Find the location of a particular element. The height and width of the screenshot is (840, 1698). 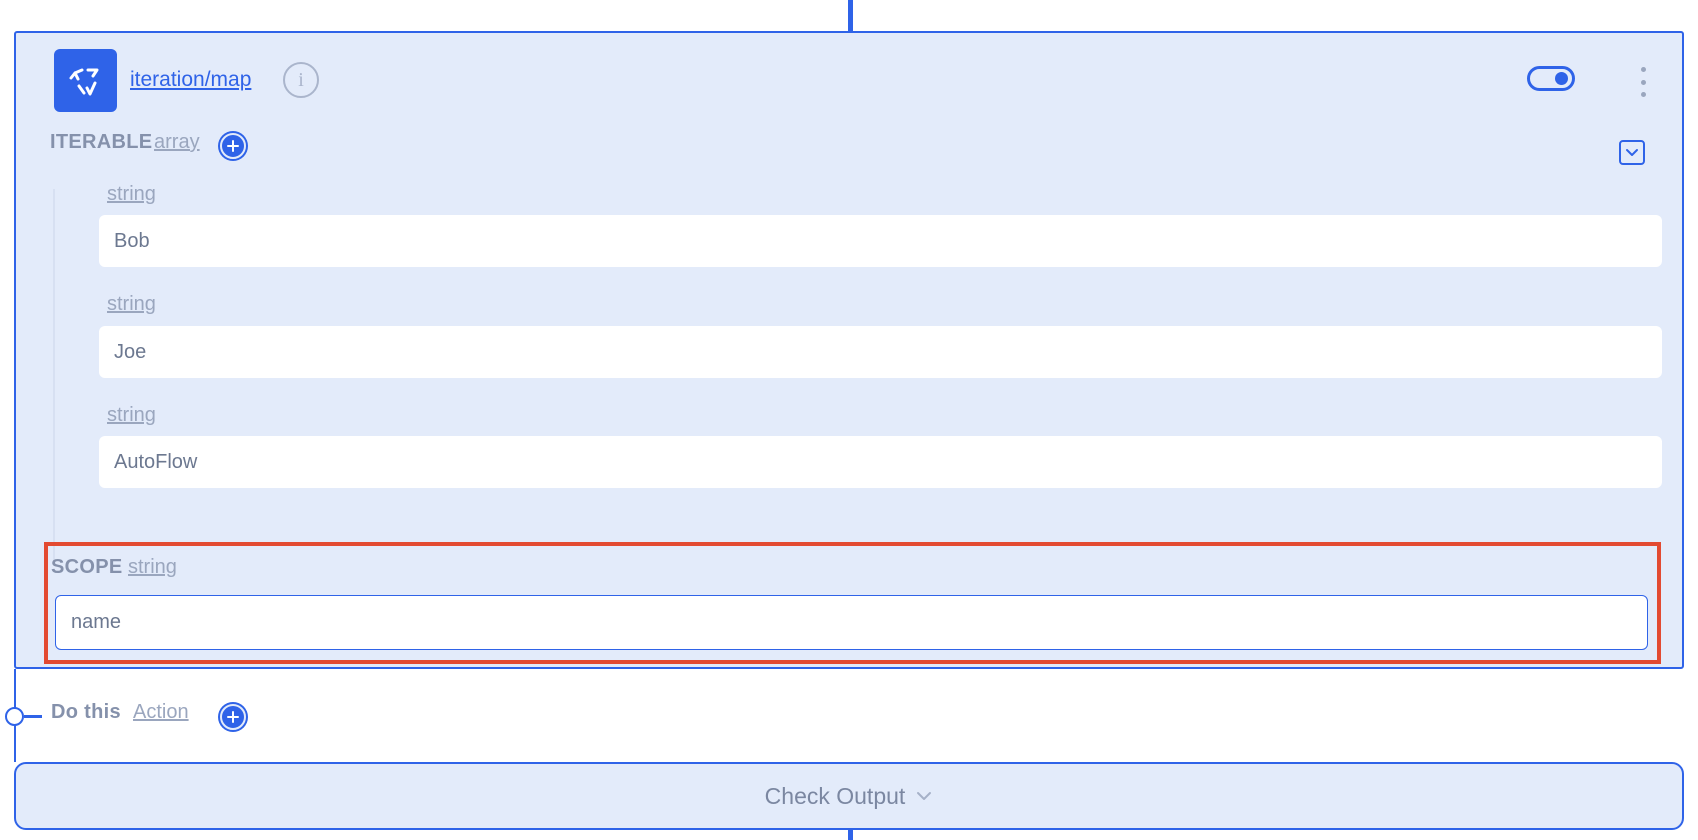

info-icon: i is located at coordinates (301, 80).